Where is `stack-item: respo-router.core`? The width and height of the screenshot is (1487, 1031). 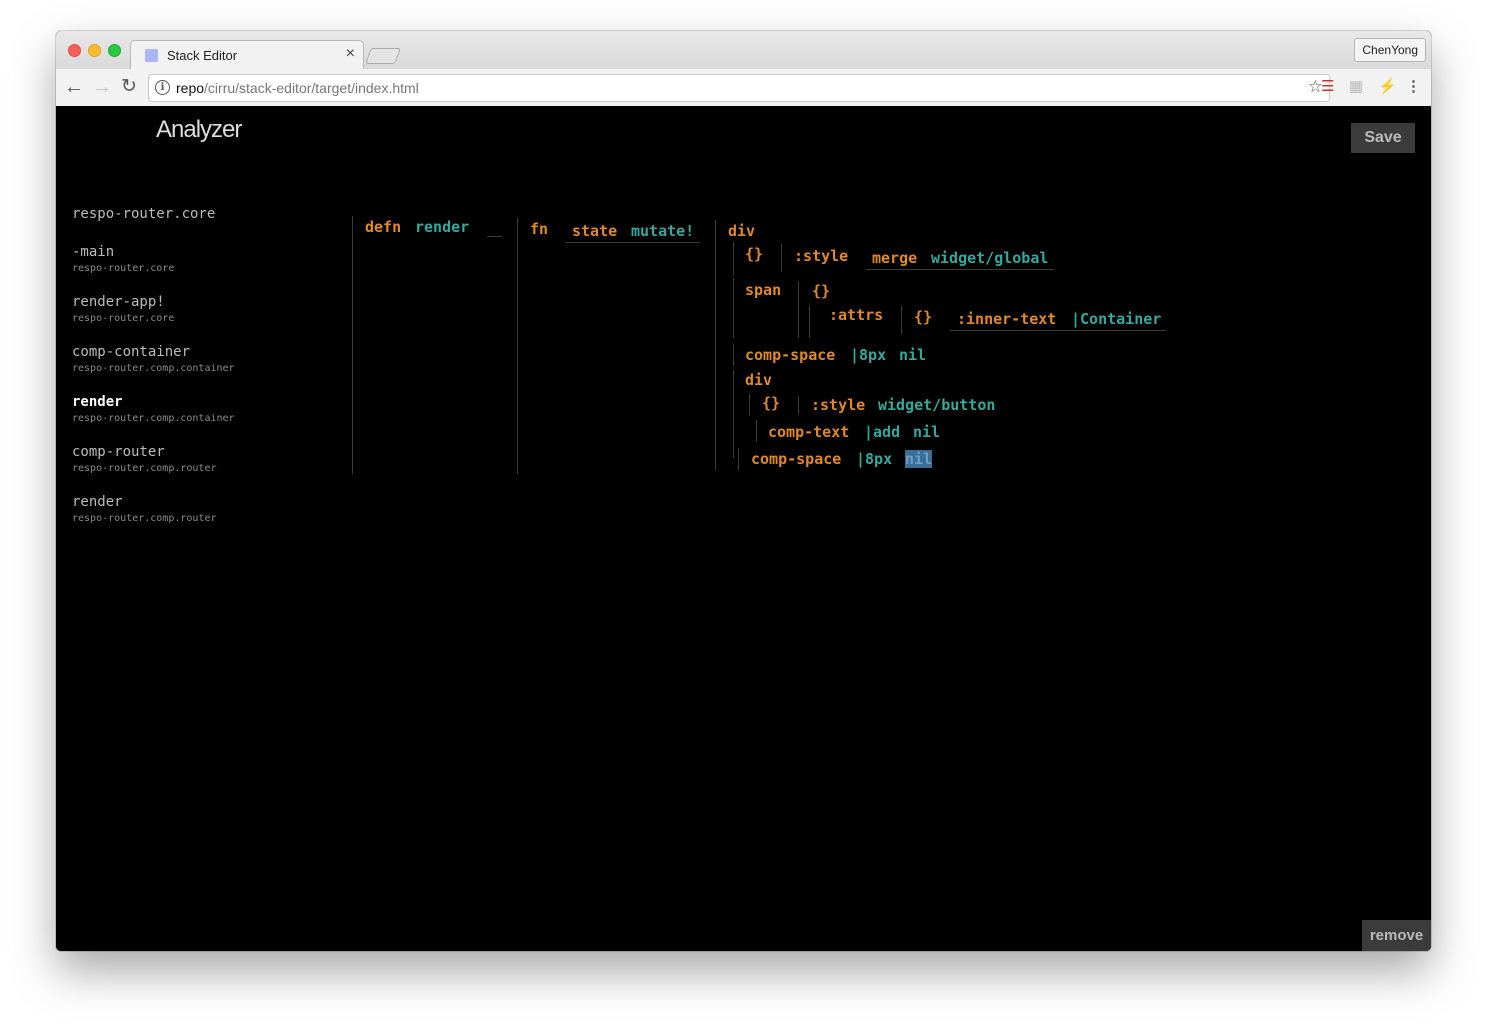
stack-item: respo-router.core is located at coordinates (212, 225).